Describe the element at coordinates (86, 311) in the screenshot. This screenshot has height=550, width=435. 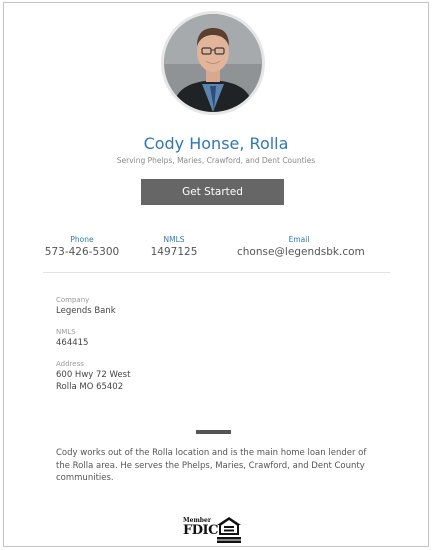
I see `company-value: Legends Bank` at that location.